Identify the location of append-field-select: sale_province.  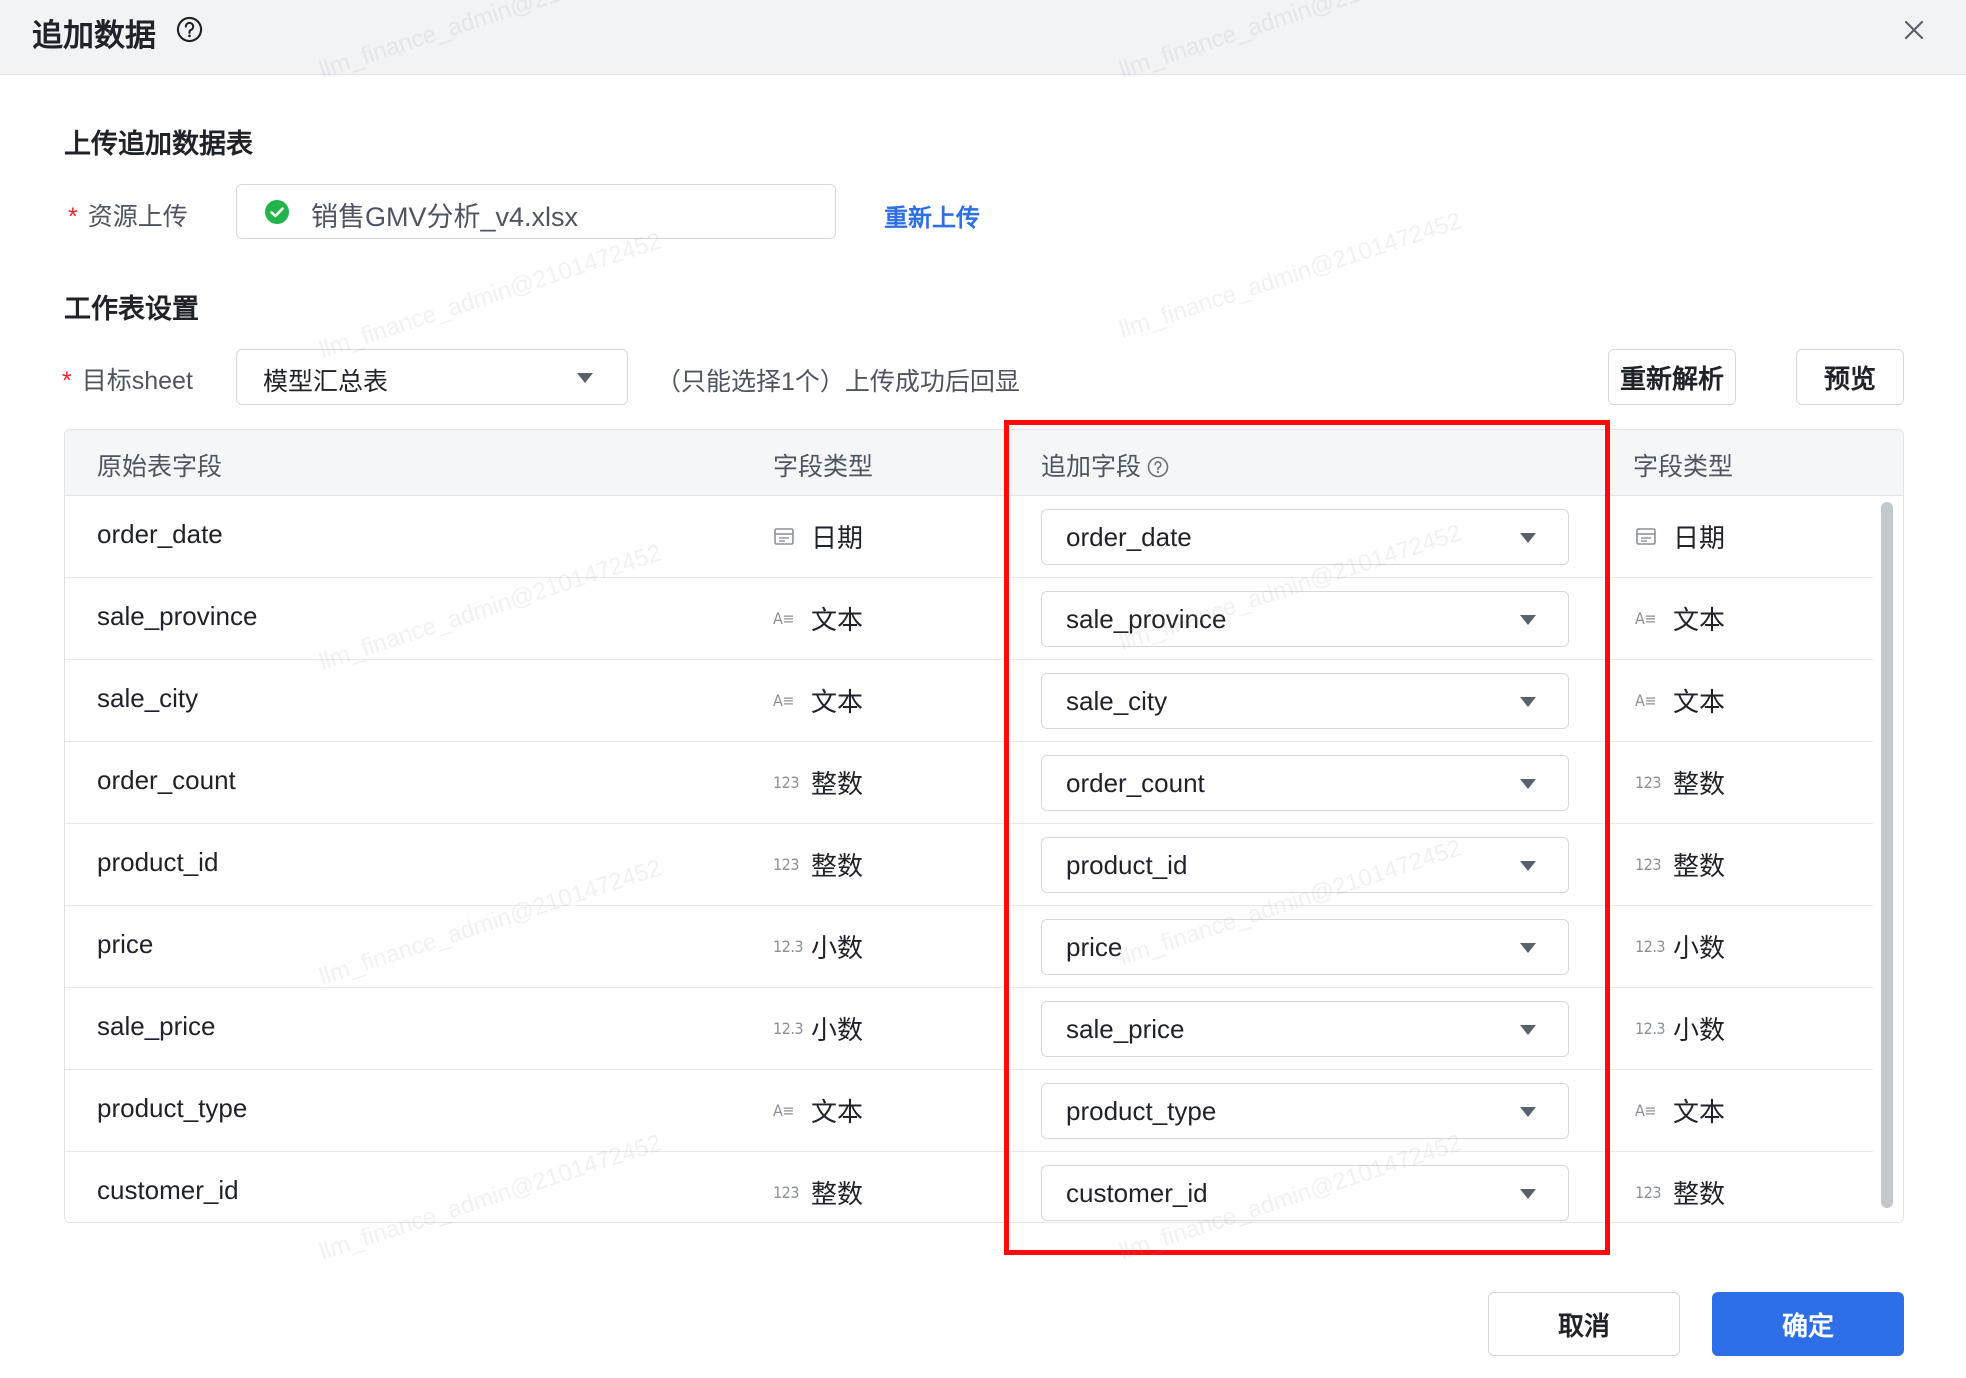
(1305, 619).